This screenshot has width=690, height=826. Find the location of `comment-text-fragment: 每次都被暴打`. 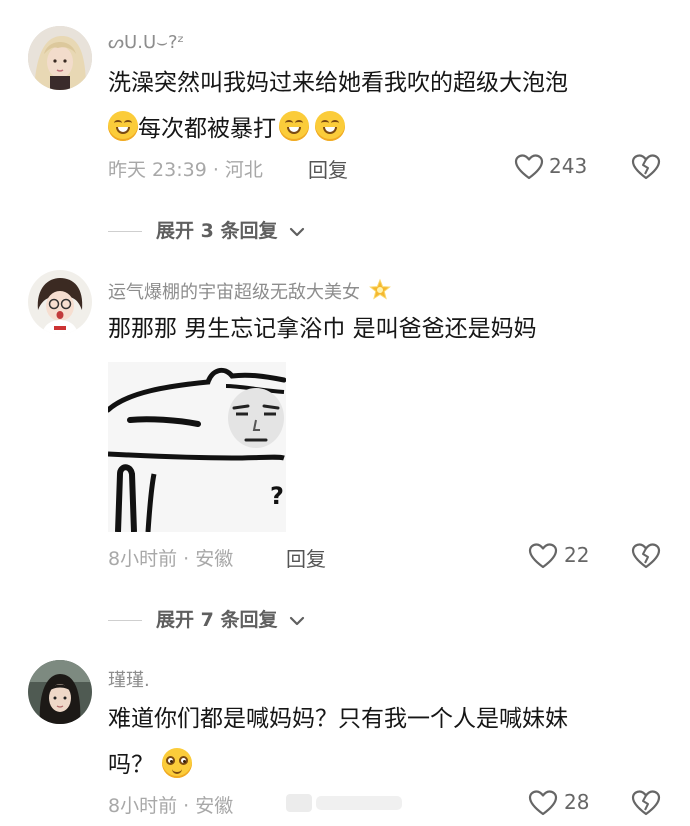

comment-text-fragment: 每次都被暴打 is located at coordinates (207, 129).